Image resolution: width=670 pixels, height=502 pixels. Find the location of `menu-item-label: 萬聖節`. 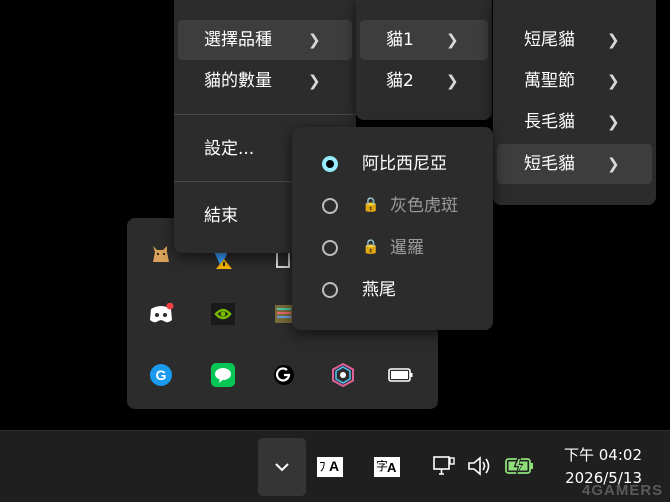

menu-item-label: 萬聖節 is located at coordinates (549, 81).